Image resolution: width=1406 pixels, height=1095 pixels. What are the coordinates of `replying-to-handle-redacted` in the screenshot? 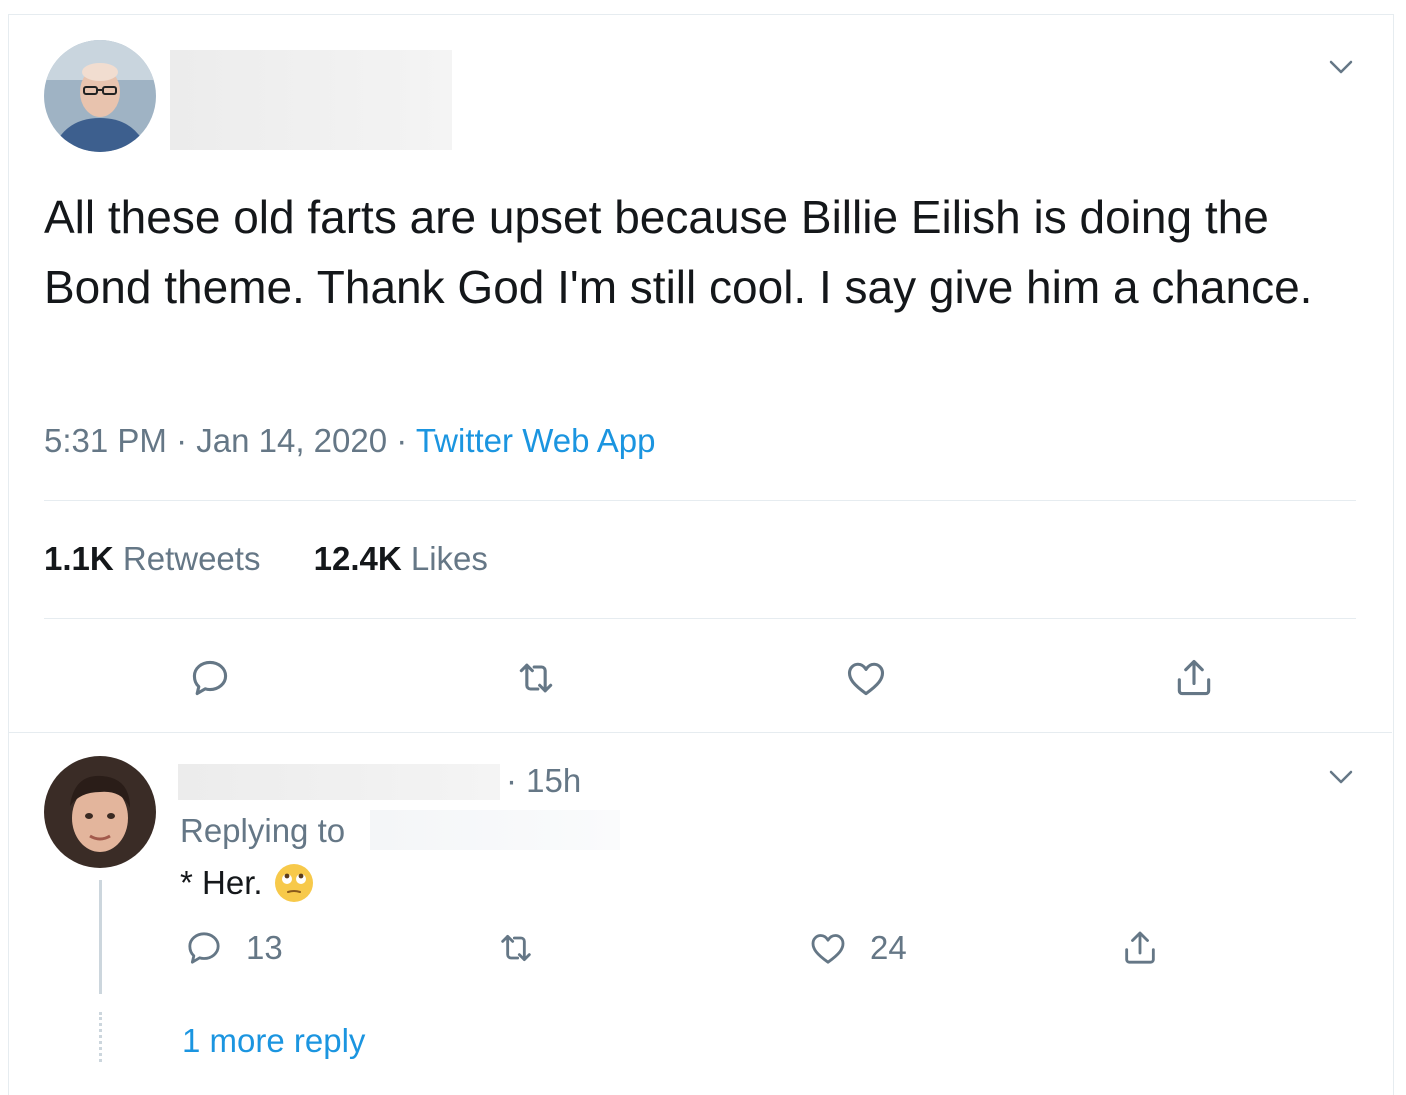 It's located at (495, 830).